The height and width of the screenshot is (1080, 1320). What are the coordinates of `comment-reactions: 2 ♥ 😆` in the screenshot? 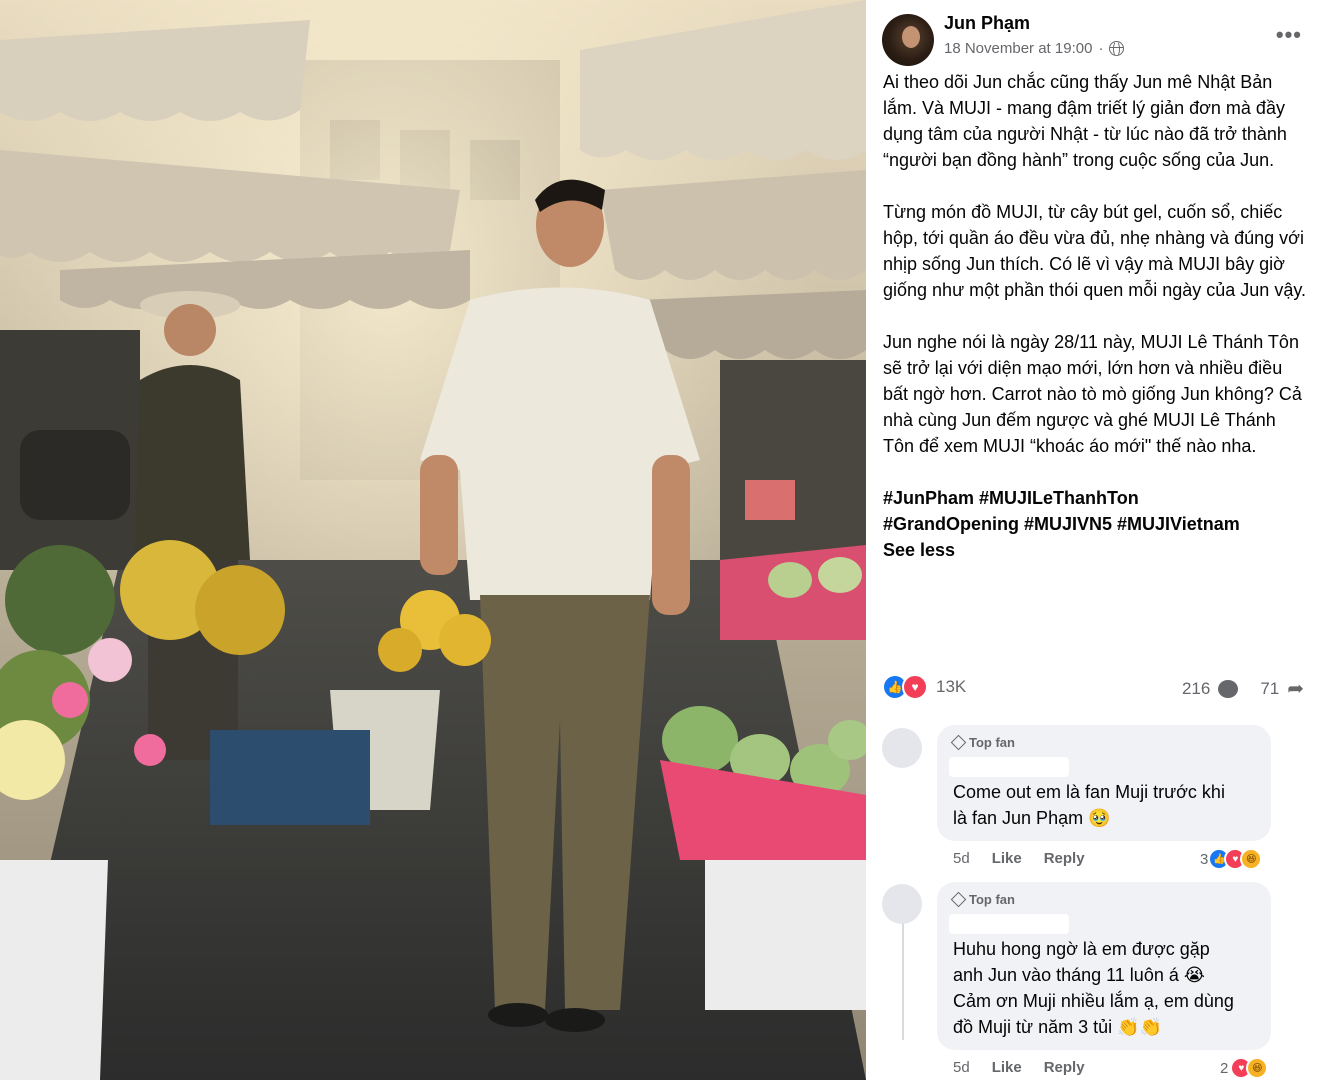 It's located at (1244, 1068).